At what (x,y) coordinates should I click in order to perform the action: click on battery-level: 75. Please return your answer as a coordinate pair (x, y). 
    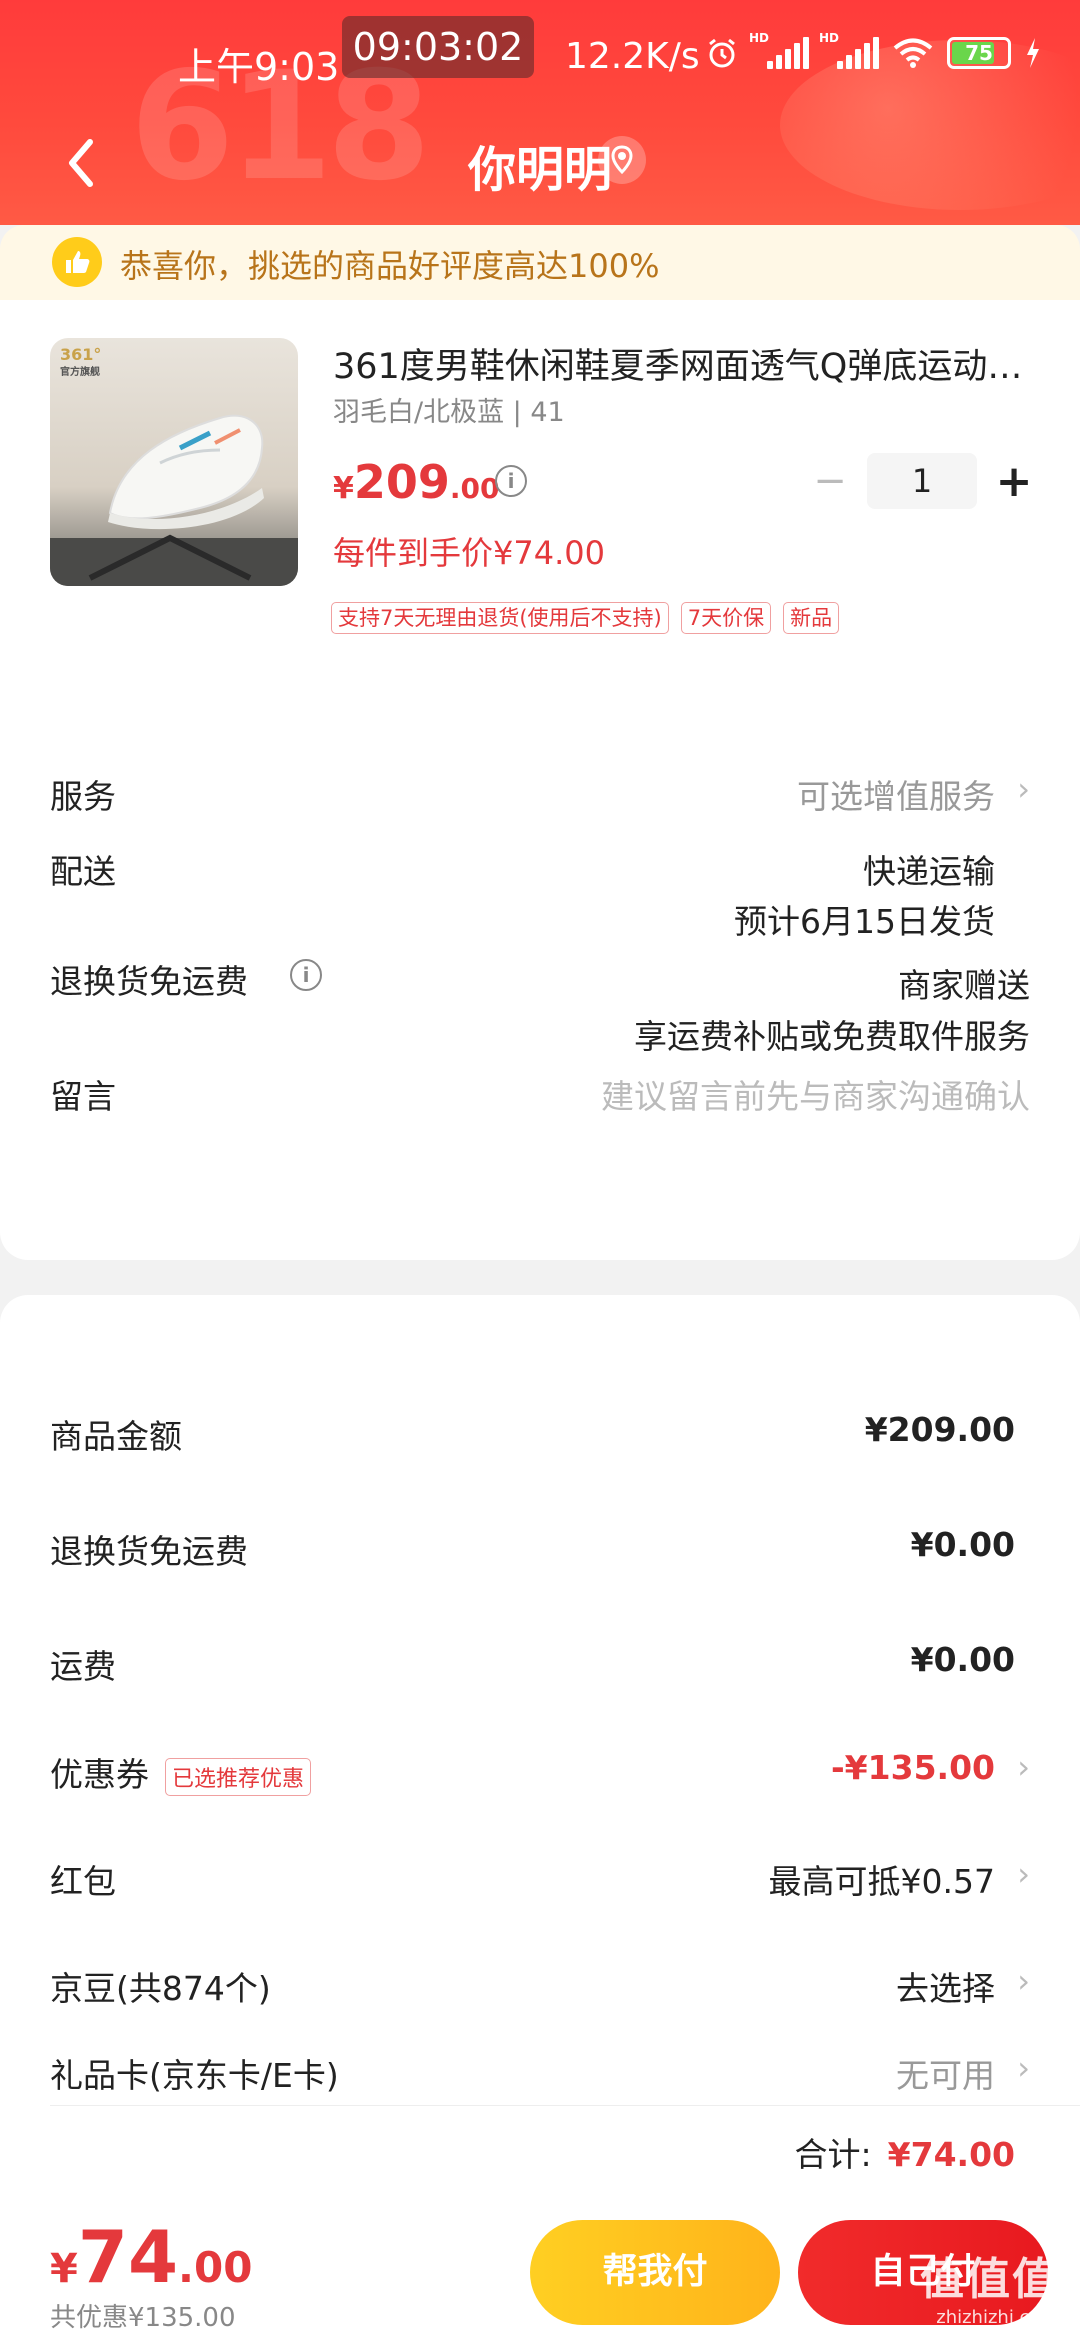
    Looking at the image, I should click on (979, 53).